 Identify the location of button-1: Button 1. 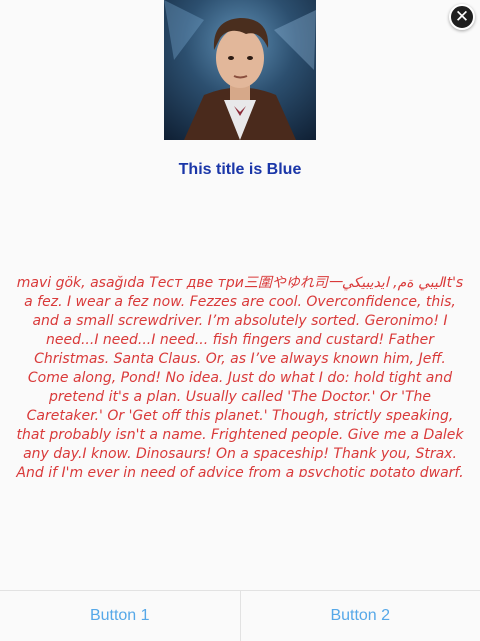
(120, 616).